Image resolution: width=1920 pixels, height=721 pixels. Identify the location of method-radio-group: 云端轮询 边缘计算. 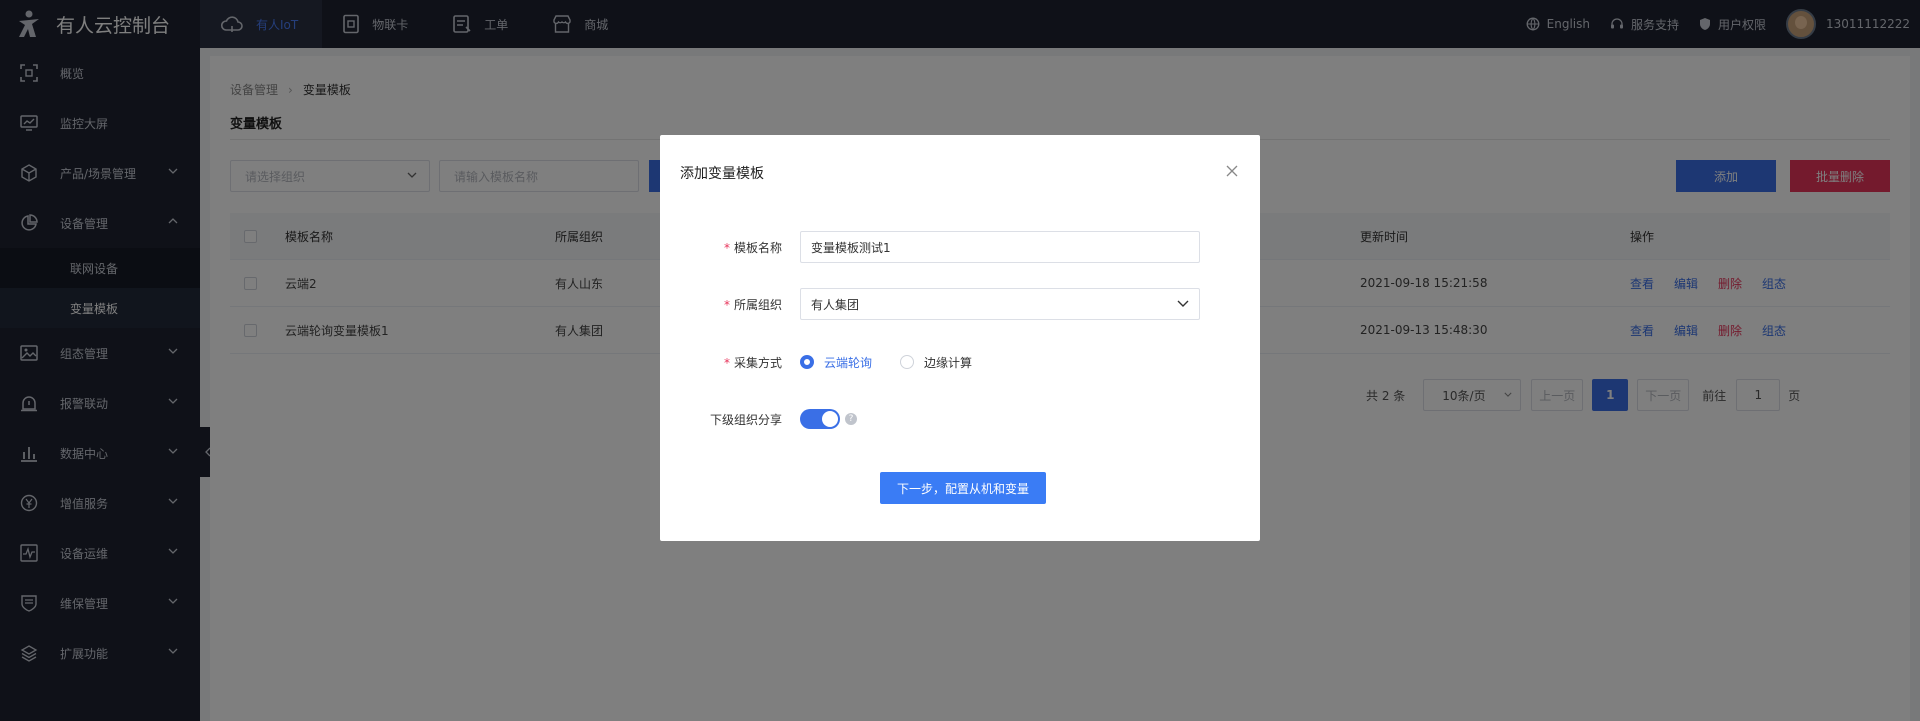
(900, 362).